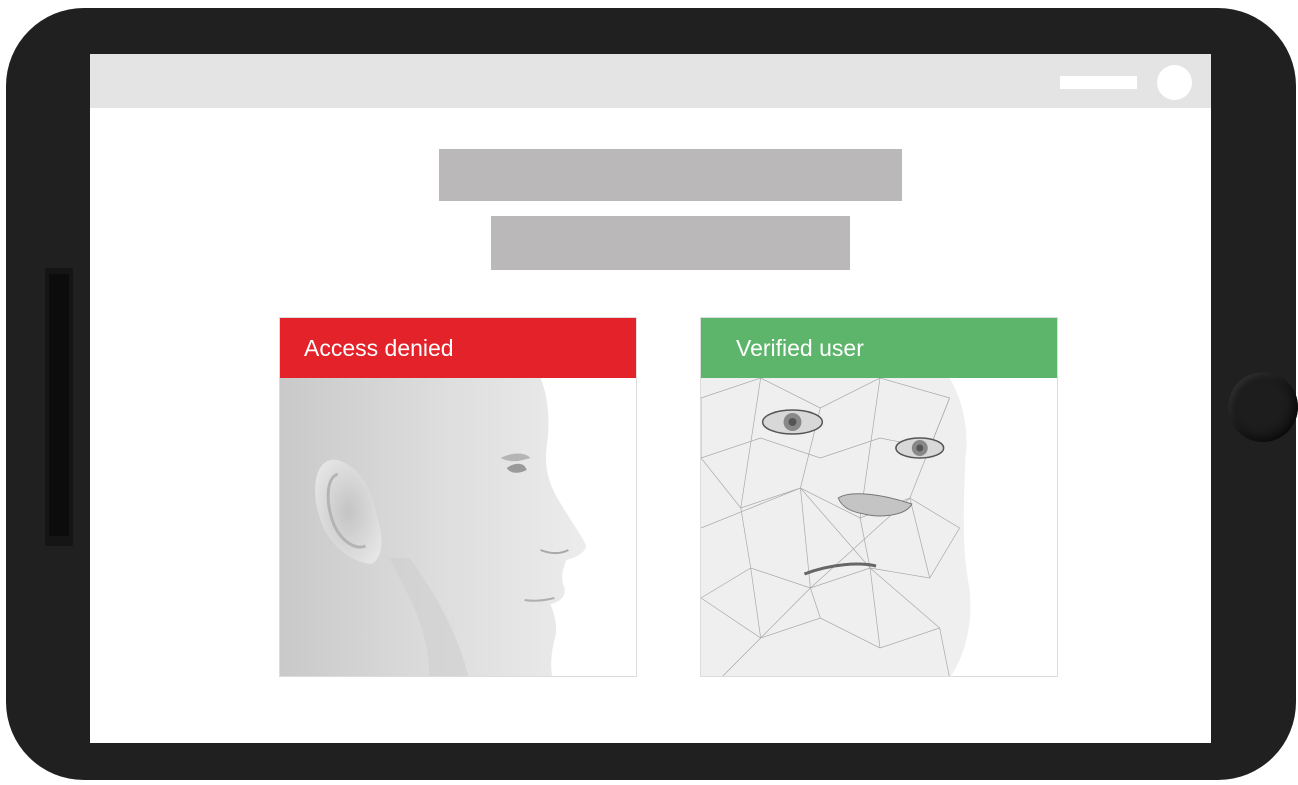 The width and height of the screenshot is (1298, 785). I want to click on avatar, so click(1174, 82).